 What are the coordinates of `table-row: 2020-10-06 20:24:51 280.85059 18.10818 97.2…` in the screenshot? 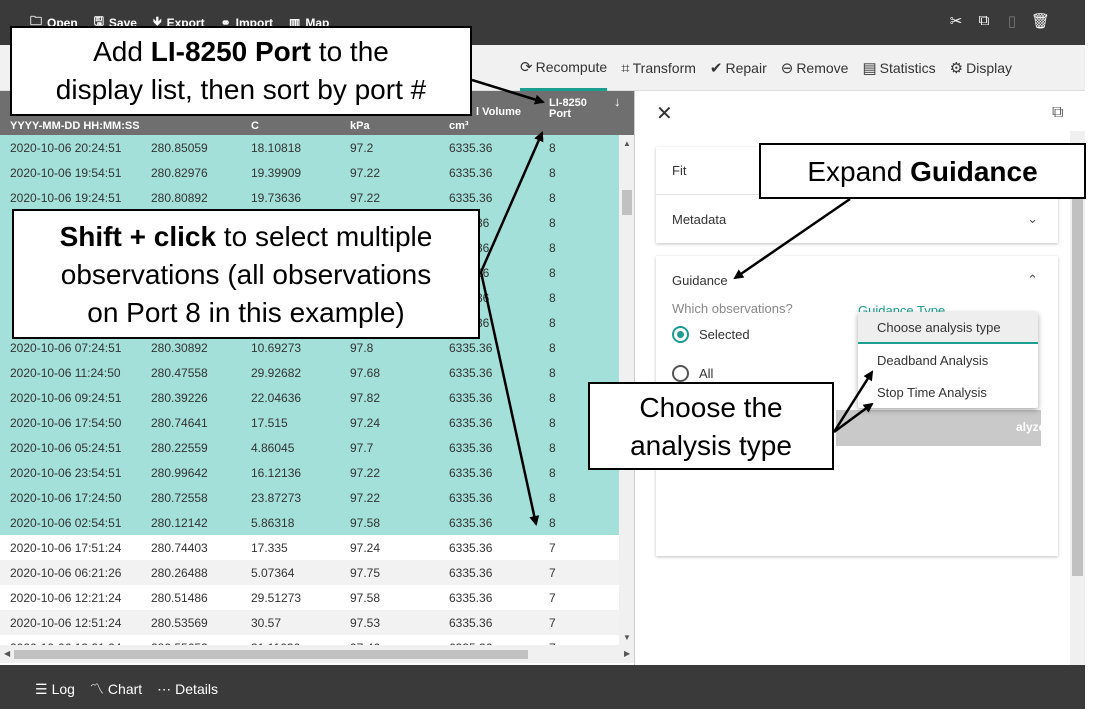 It's located at (309, 147).